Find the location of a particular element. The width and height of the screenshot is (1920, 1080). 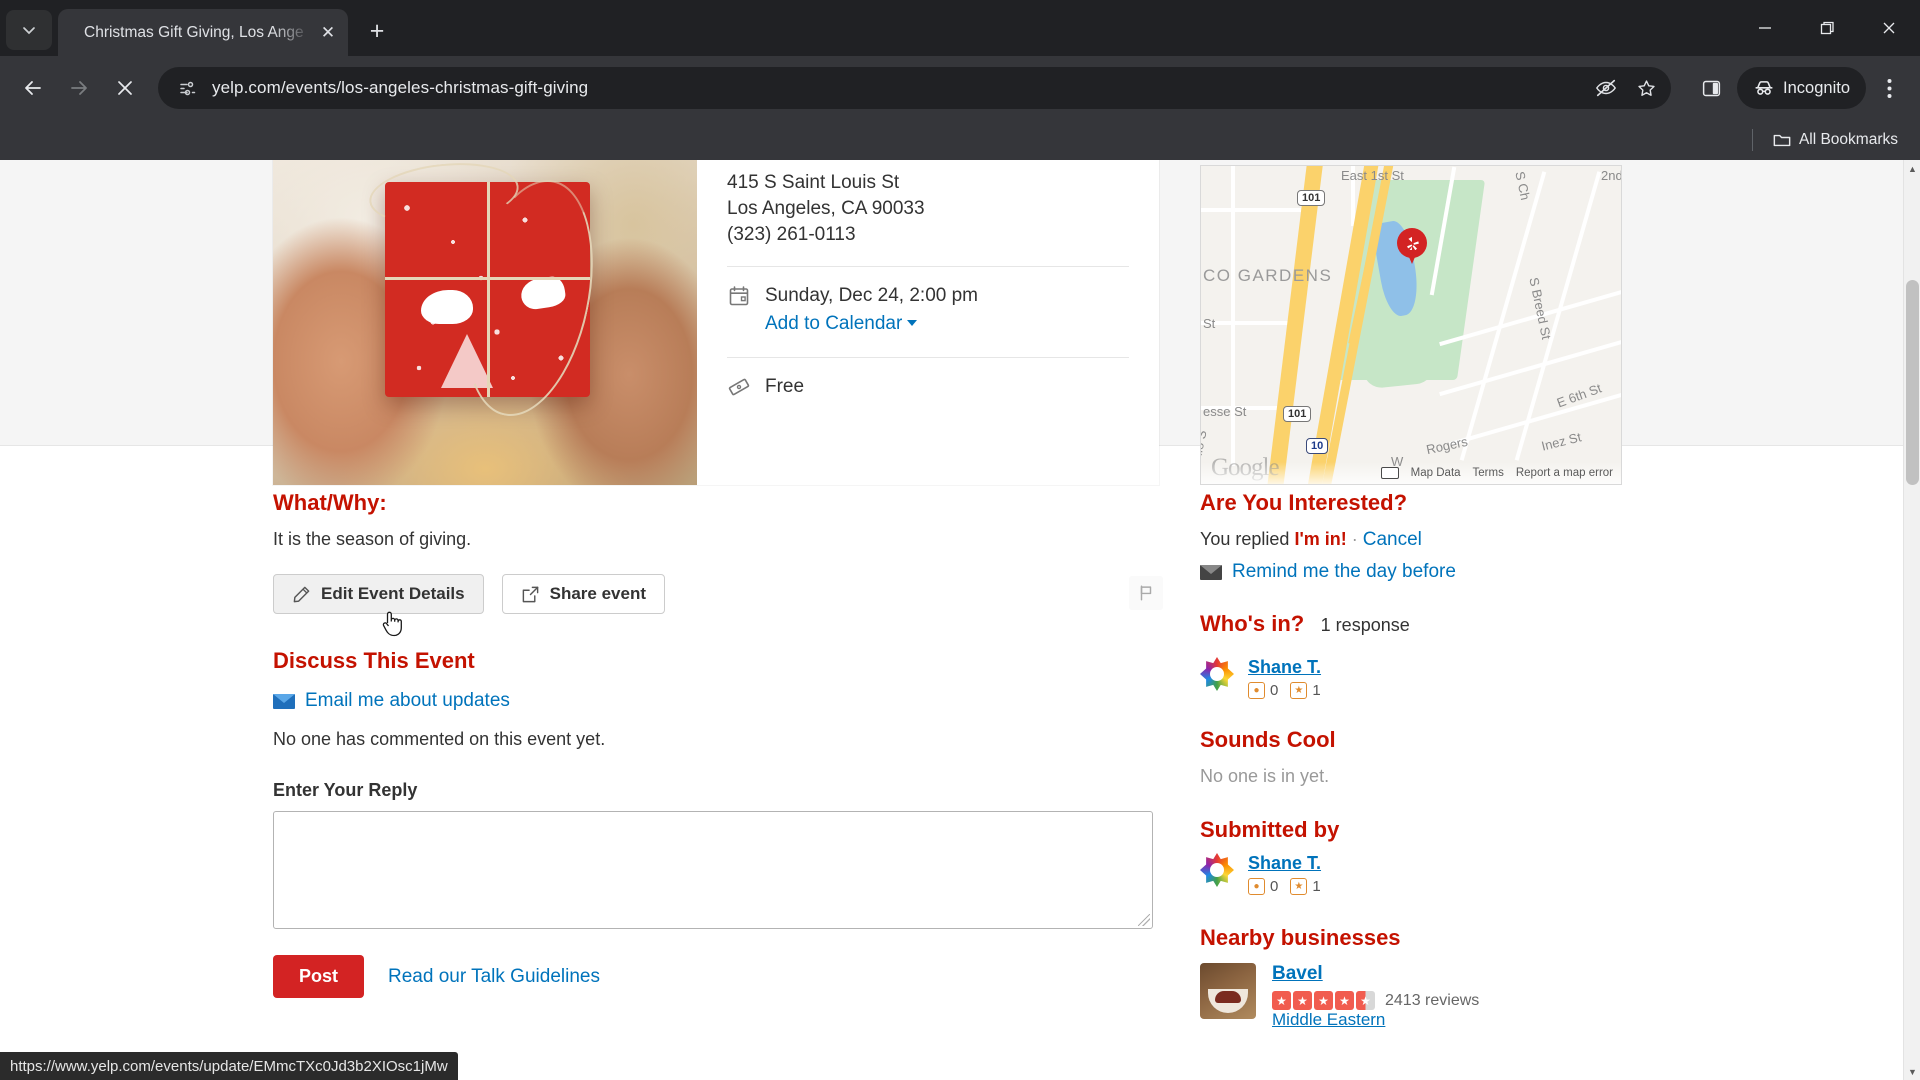

scrollbar-thumb is located at coordinates (1912, 382).